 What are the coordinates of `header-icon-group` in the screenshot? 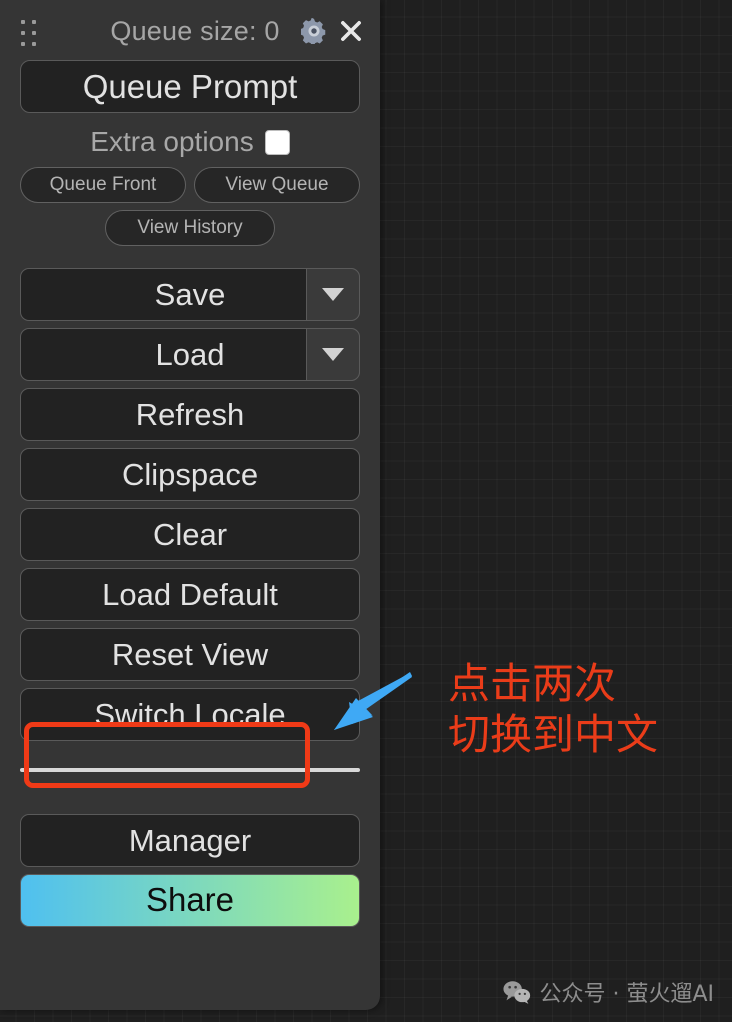 It's located at (332, 31).